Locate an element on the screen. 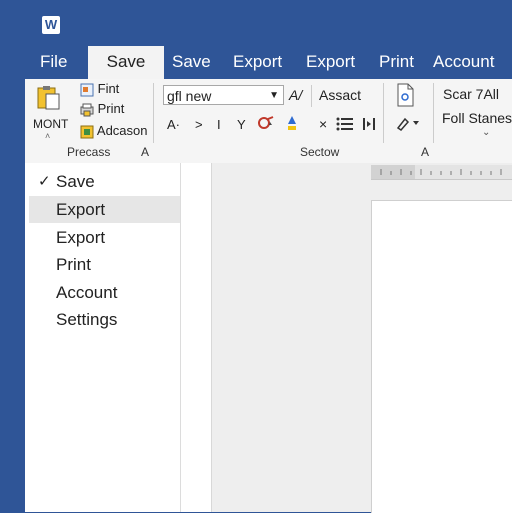  menu-item-label: Save is located at coordinates (75, 181).